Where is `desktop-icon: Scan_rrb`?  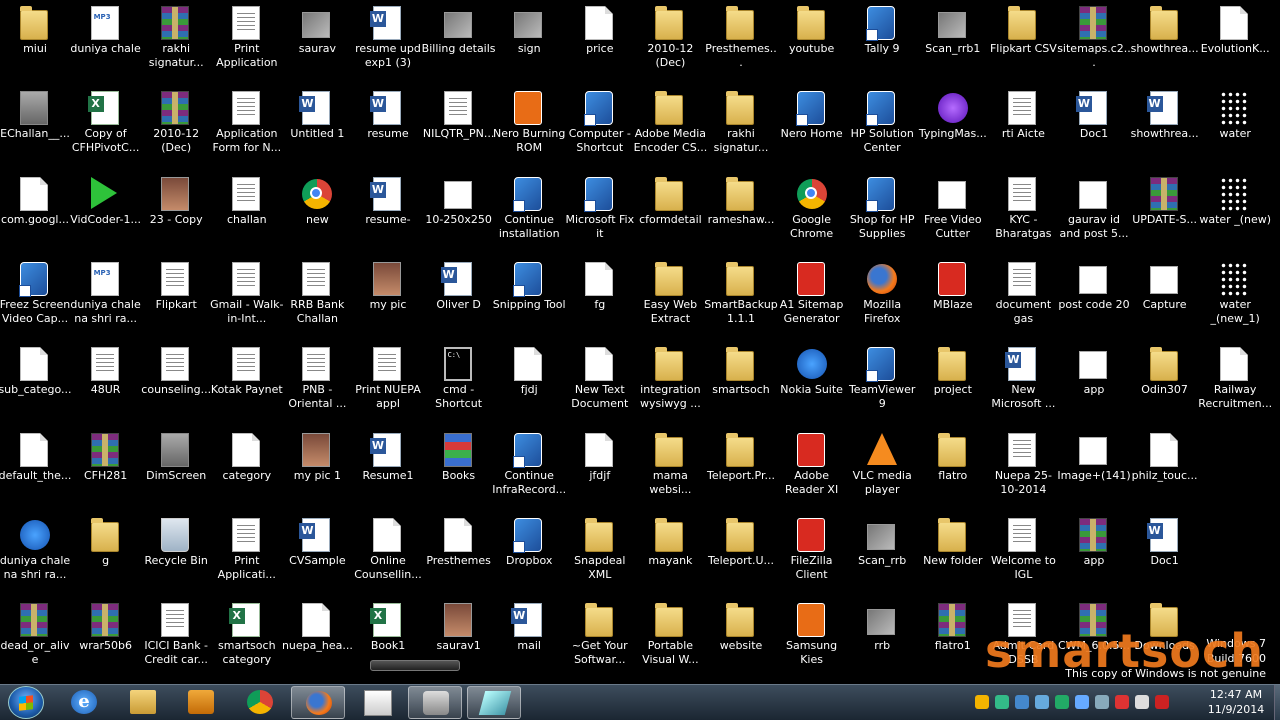 desktop-icon: Scan_rrb is located at coordinates (882, 554).